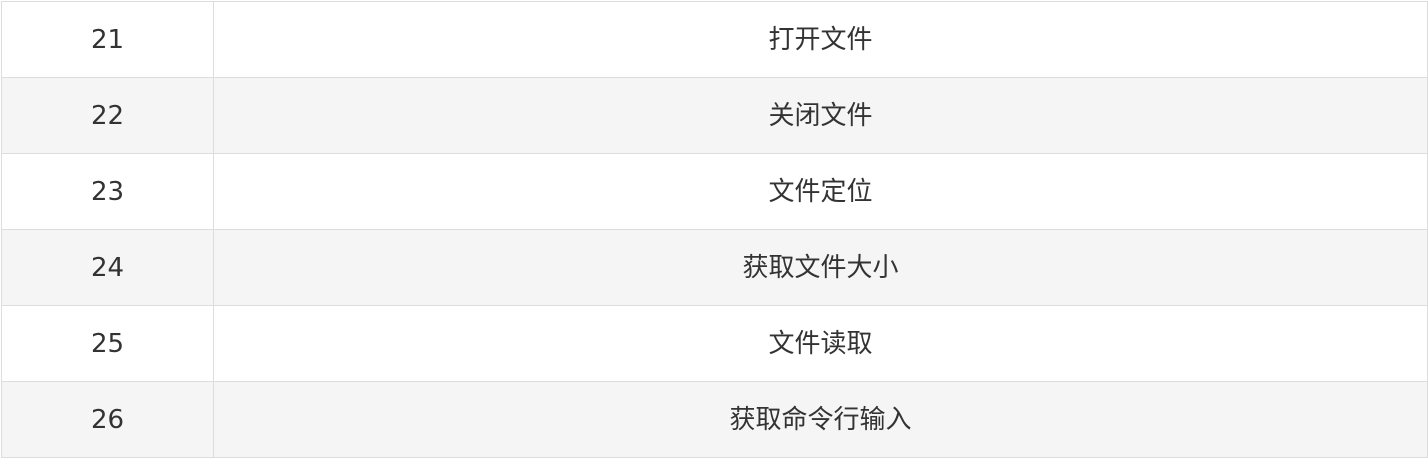 The width and height of the screenshot is (1428, 471). What do you see at coordinates (107, 419) in the screenshot?
I see `row-number-cell: 26` at bounding box center [107, 419].